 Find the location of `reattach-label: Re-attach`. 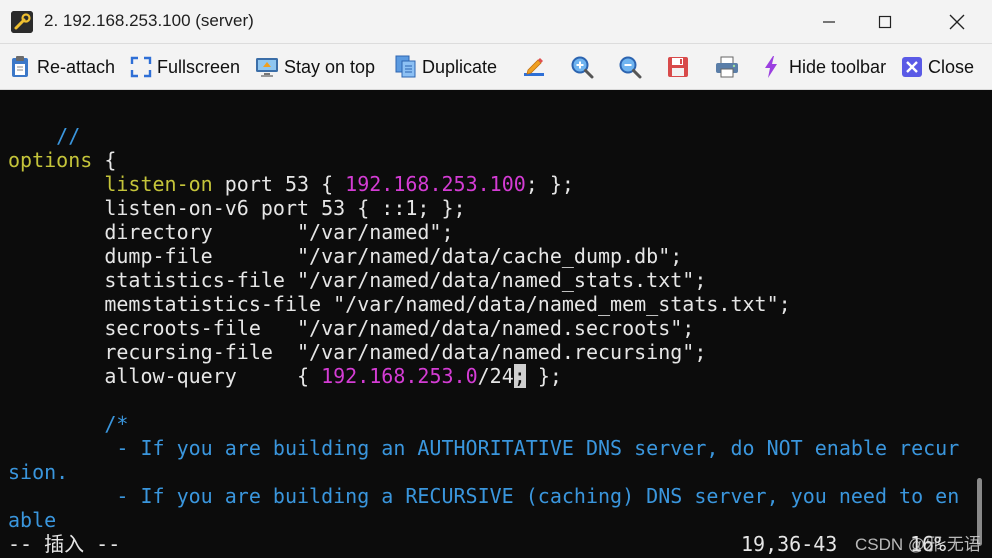

reattach-label: Re-attach is located at coordinates (76, 66).